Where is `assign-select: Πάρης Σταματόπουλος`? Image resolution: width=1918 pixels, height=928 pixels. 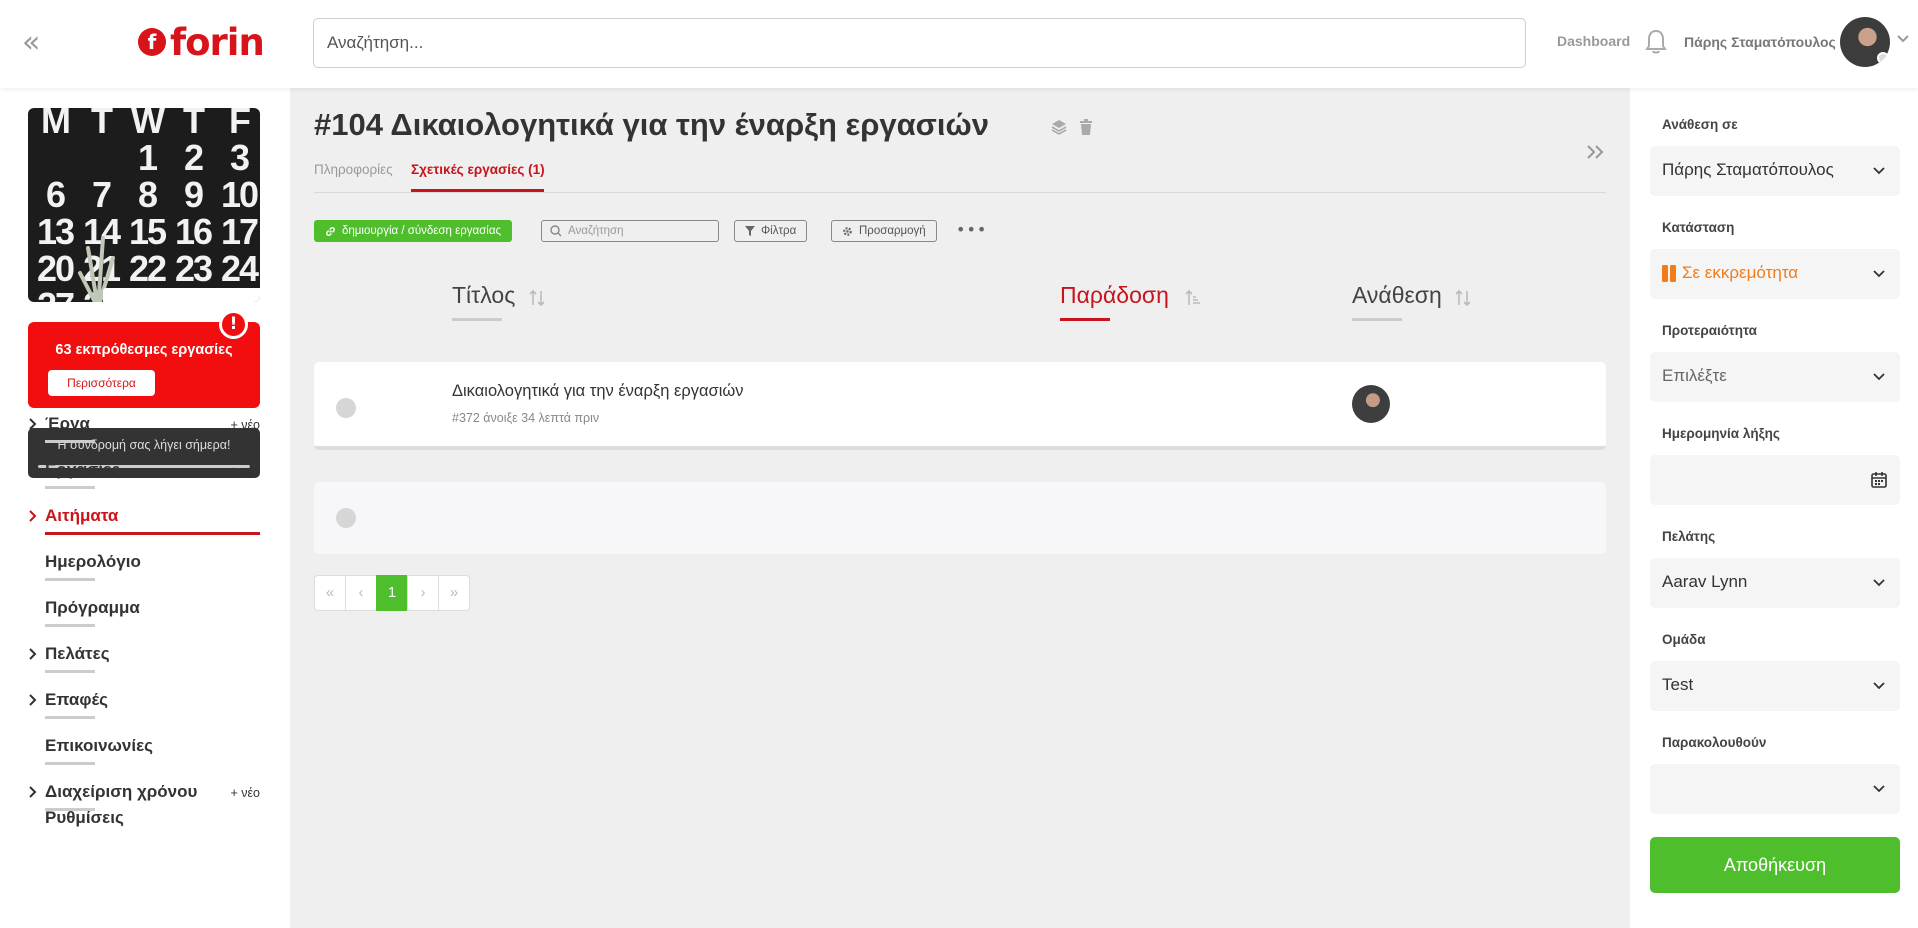
assign-select: Πάρης Σταματόπουλος is located at coordinates (1775, 171).